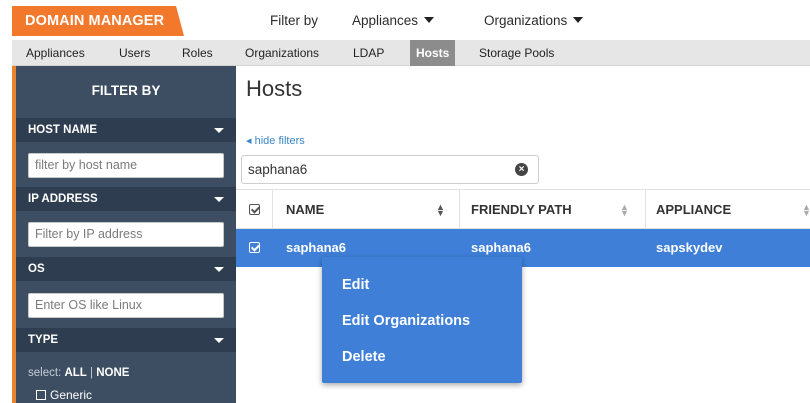 This screenshot has width=810, height=403. What do you see at coordinates (305, 210) in the screenshot?
I see `column-header-name: NAME` at bounding box center [305, 210].